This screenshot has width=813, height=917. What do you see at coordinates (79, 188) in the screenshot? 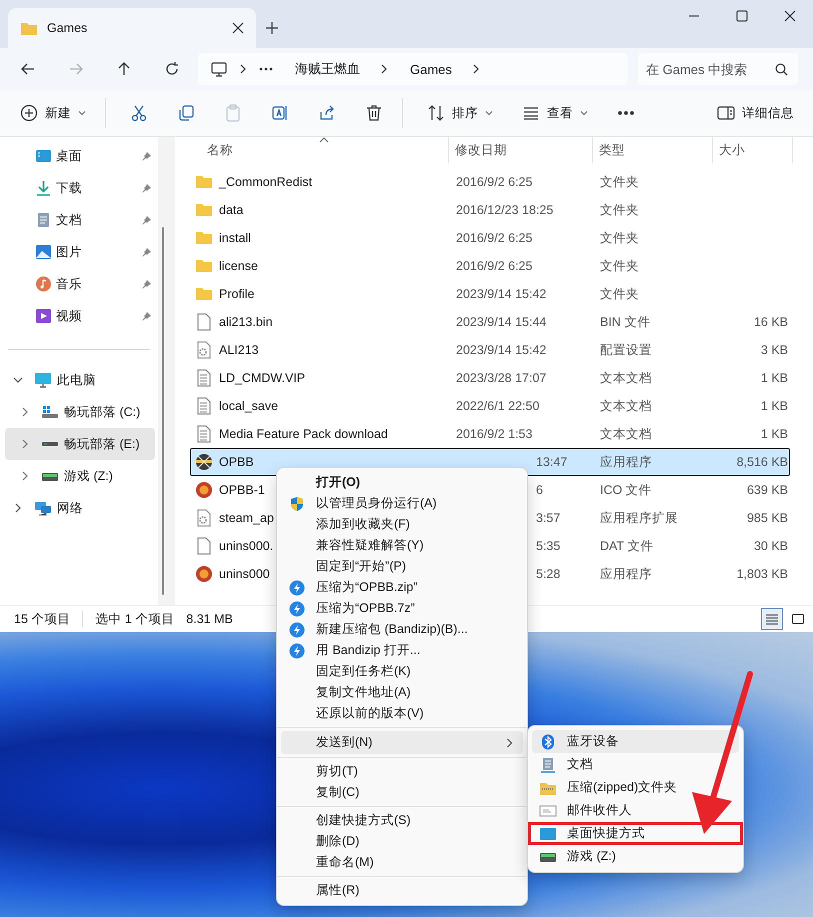
I see `sidebar-item: 下载` at bounding box center [79, 188].